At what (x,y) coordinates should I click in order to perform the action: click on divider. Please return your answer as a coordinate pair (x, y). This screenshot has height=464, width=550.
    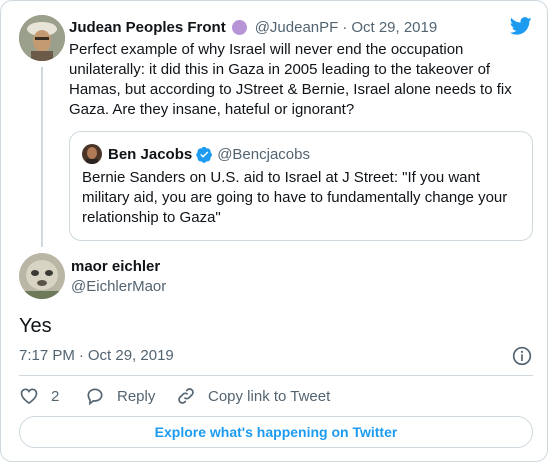
    Looking at the image, I should click on (276, 375).